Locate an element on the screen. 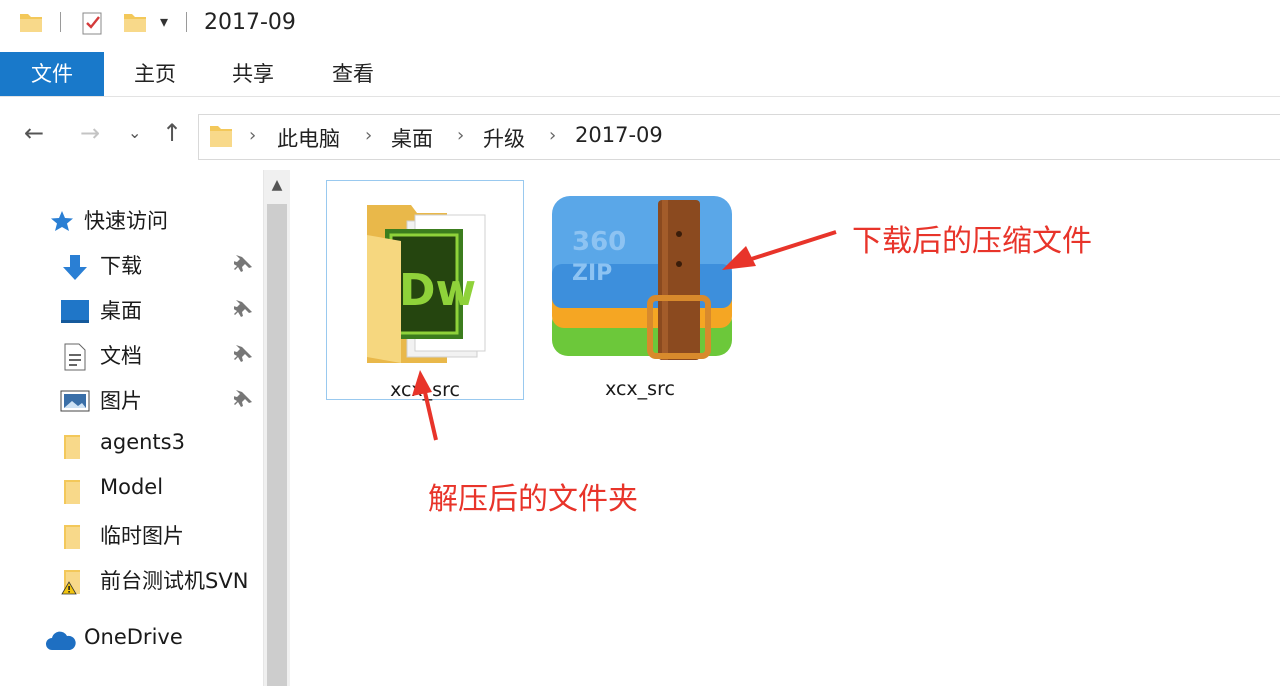 Image resolution: width=1280 pixels, height=686 pixels. annotation-folder-note: 解压后的文件夹 is located at coordinates (533, 499).